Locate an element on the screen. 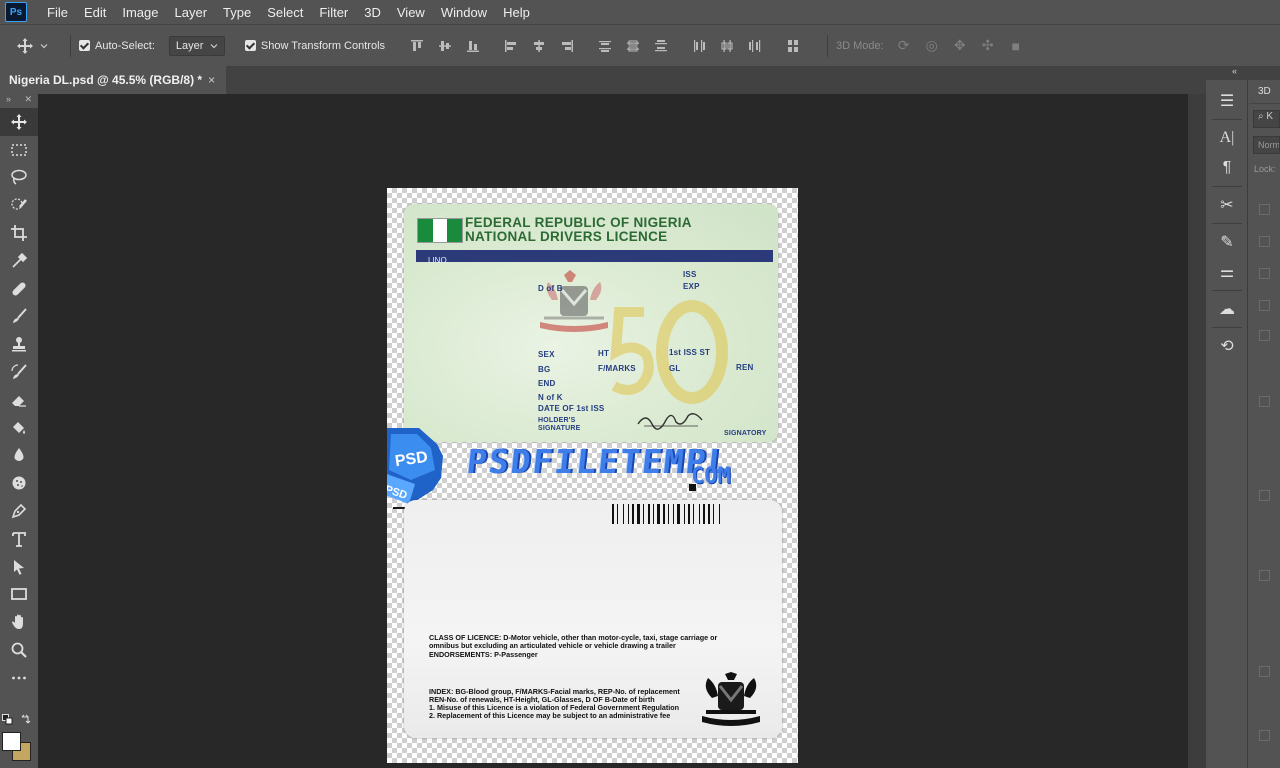  menu-edit: Edit is located at coordinates (95, 12).